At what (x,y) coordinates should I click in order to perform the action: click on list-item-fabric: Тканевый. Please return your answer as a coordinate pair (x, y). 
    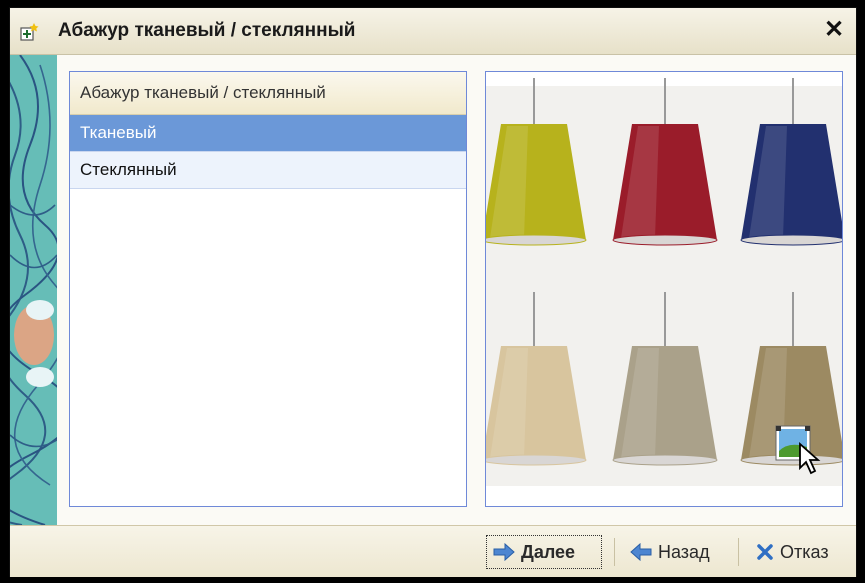
    Looking at the image, I should click on (268, 133).